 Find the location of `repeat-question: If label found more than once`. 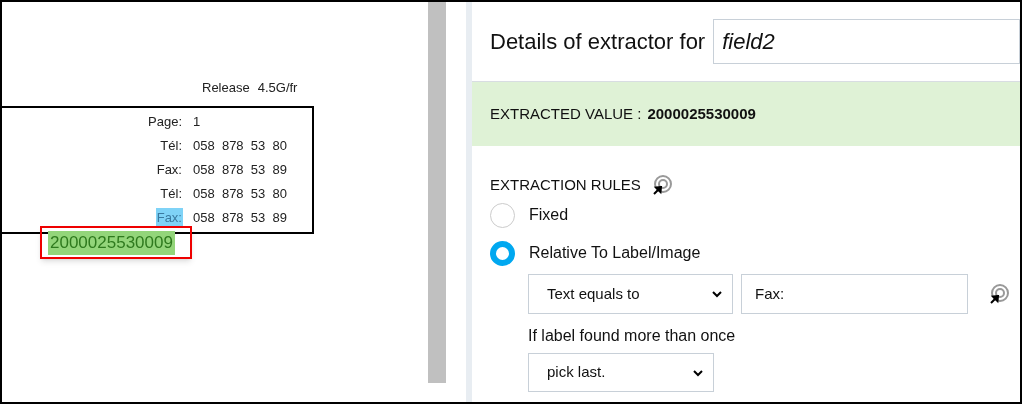

repeat-question: If label found more than once is located at coordinates (632, 336).